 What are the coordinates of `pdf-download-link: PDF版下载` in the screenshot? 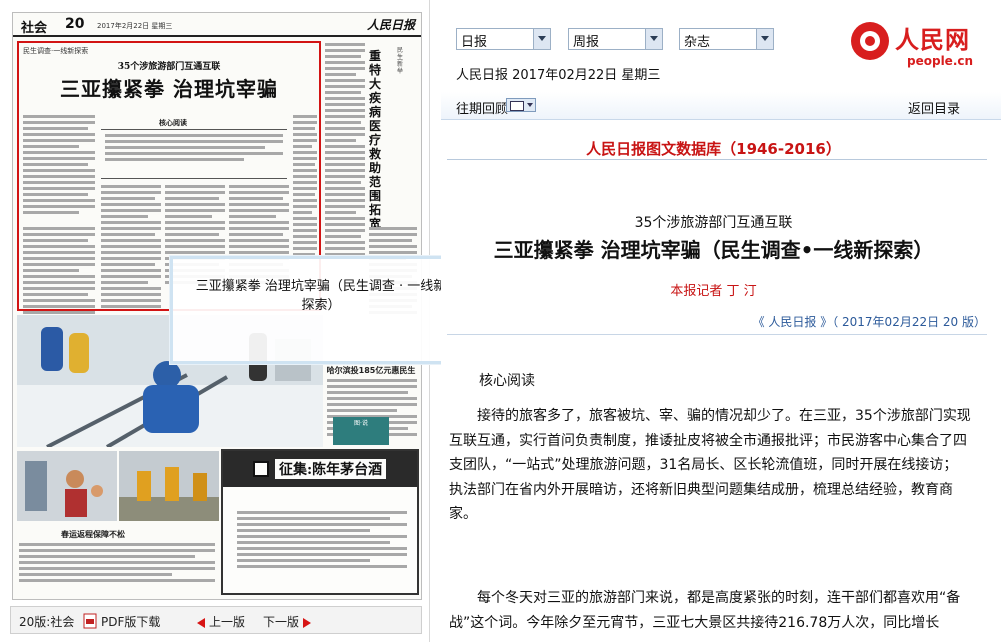 It's located at (130, 621).